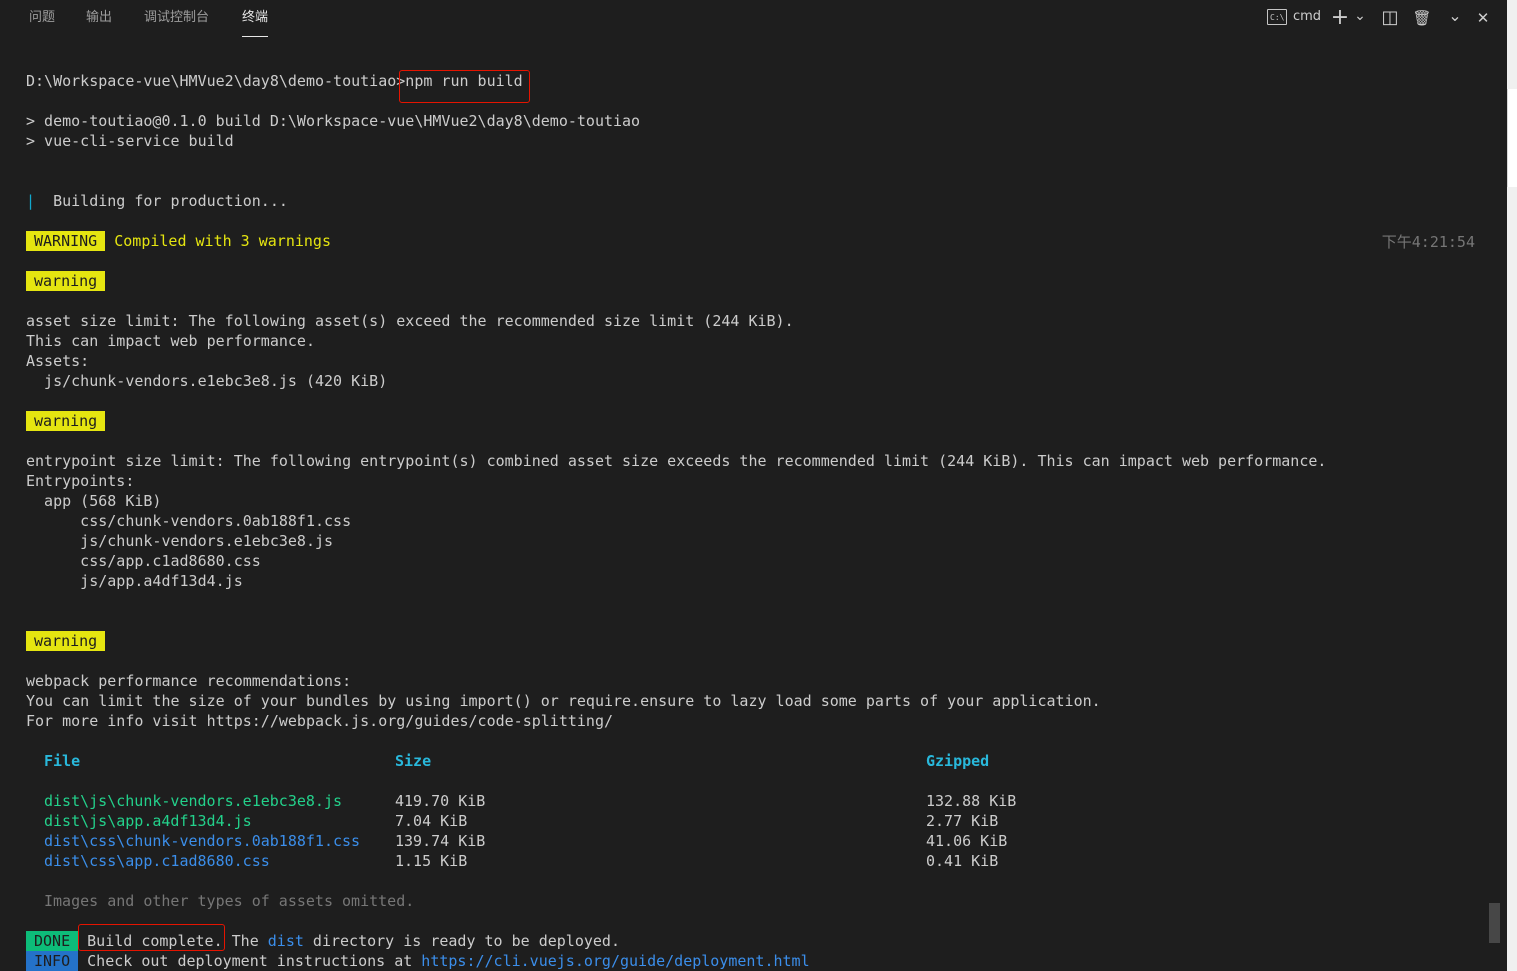 The image size is (1517, 971). I want to click on split-icon: ◫, so click(1390, 18).